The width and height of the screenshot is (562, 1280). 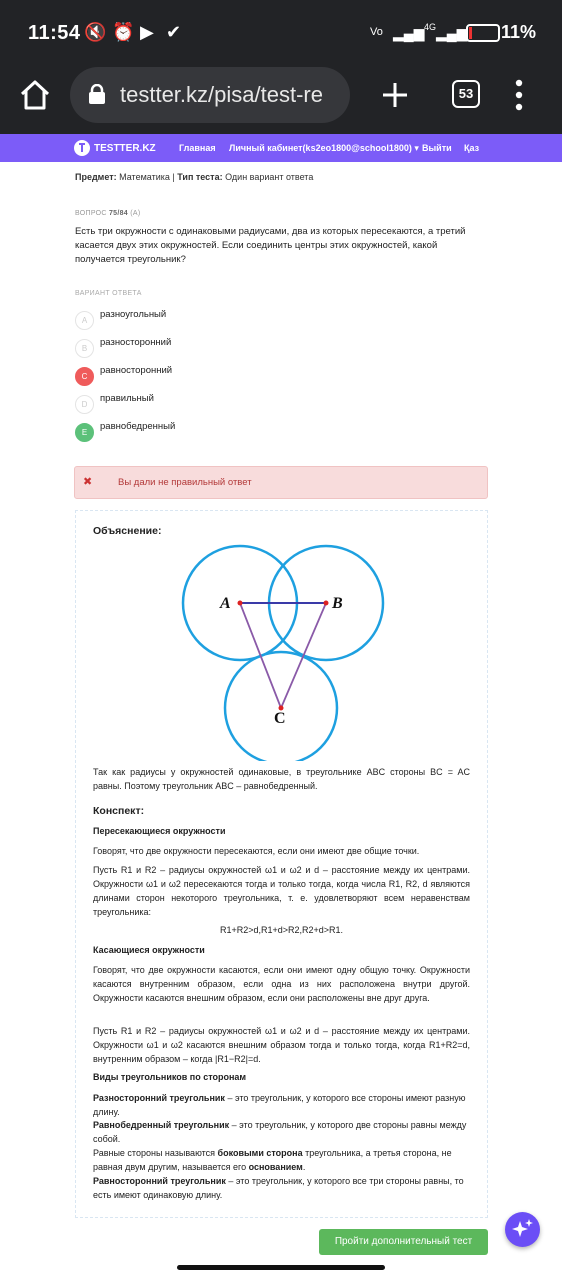 What do you see at coordinates (133, 314) in the screenshot?
I see `option-text: разноугольный` at bounding box center [133, 314].